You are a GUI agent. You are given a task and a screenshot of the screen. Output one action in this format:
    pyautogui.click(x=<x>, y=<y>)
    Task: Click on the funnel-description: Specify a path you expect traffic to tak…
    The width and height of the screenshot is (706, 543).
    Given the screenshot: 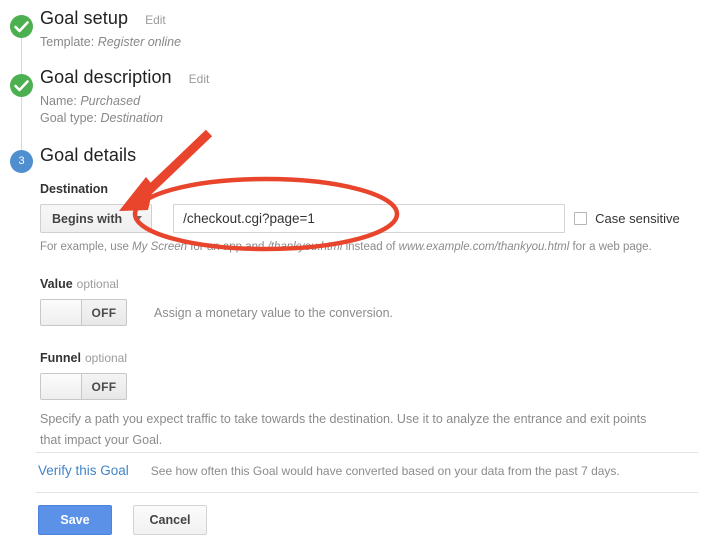 What is the action you would take?
    pyautogui.click(x=343, y=429)
    